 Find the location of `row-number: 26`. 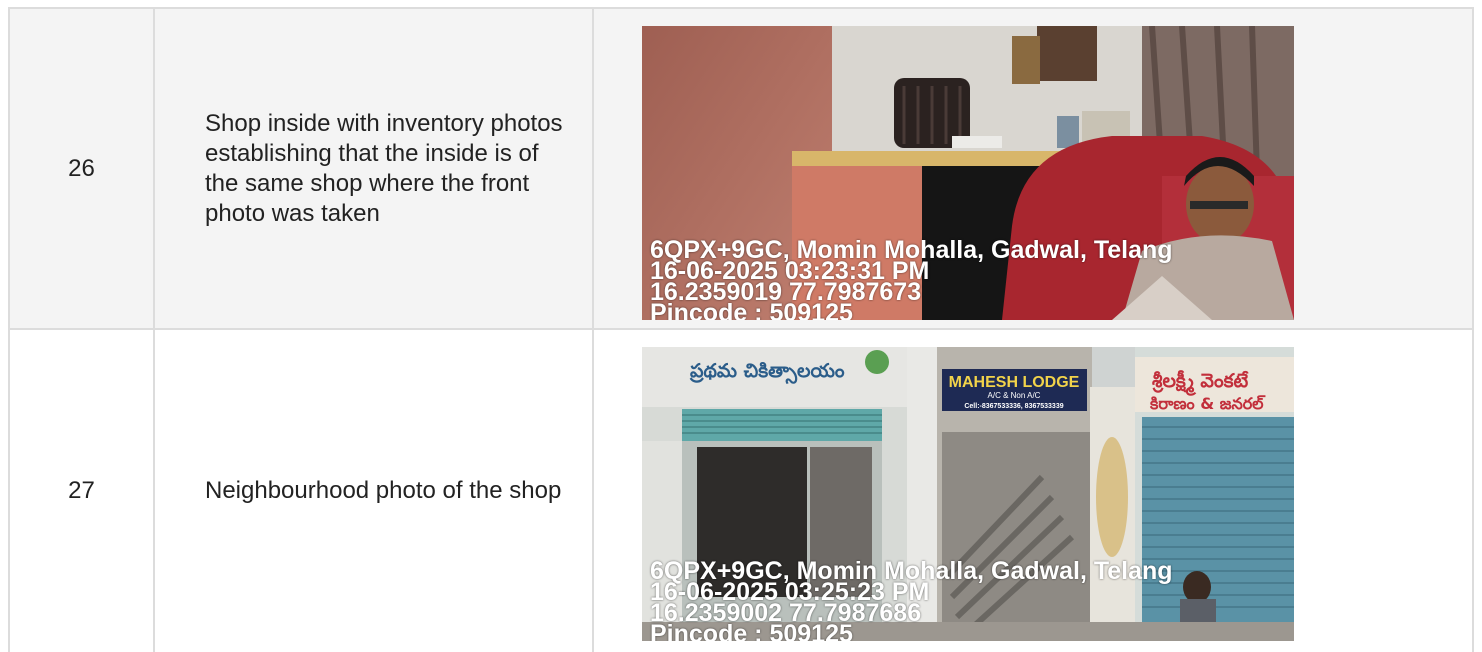

row-number: 26 is located at coordinates (80, 168).